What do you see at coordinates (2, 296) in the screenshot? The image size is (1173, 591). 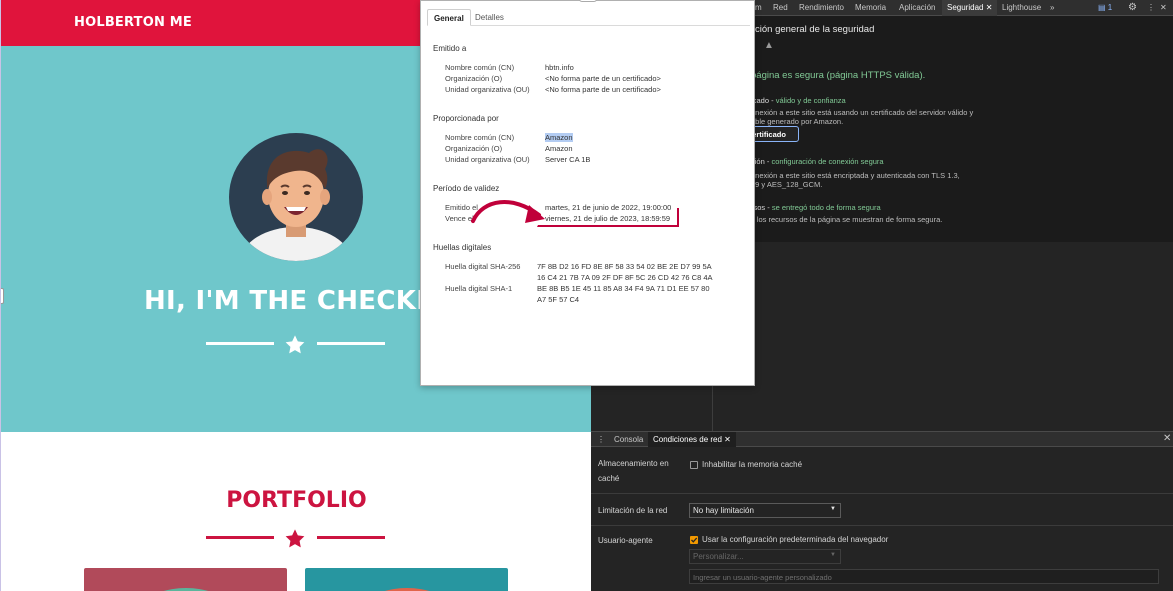 I see `resize-handle` at bounding box center [2, 296].